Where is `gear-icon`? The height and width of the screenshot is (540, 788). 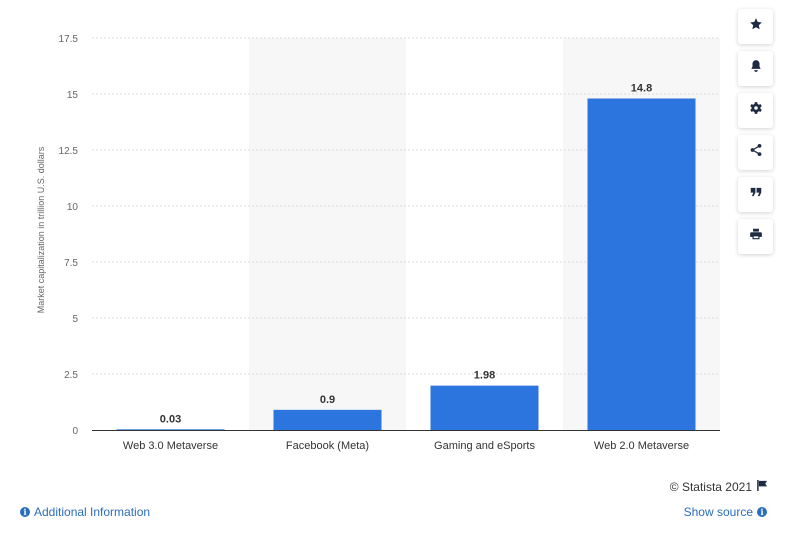 gear-icon is located at coordinates (756, 110).